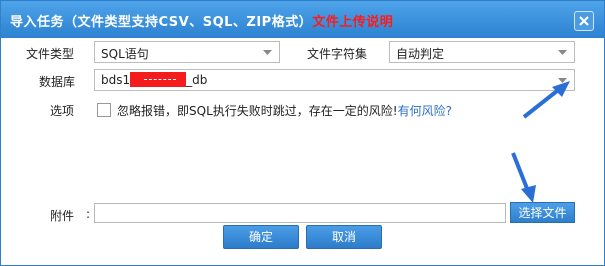 The image size is (605, 266). What do you see at coordinates (337, 54) in the screenshot?
I see `charset-label: 文件字符集` at bounding box center [337, 54].